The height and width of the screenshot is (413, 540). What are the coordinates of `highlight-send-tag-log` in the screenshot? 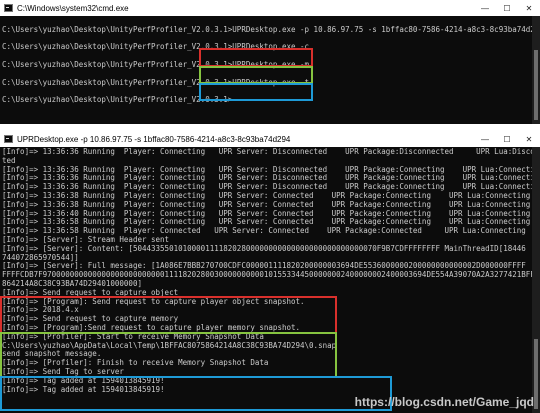 It's located at (196, 393).